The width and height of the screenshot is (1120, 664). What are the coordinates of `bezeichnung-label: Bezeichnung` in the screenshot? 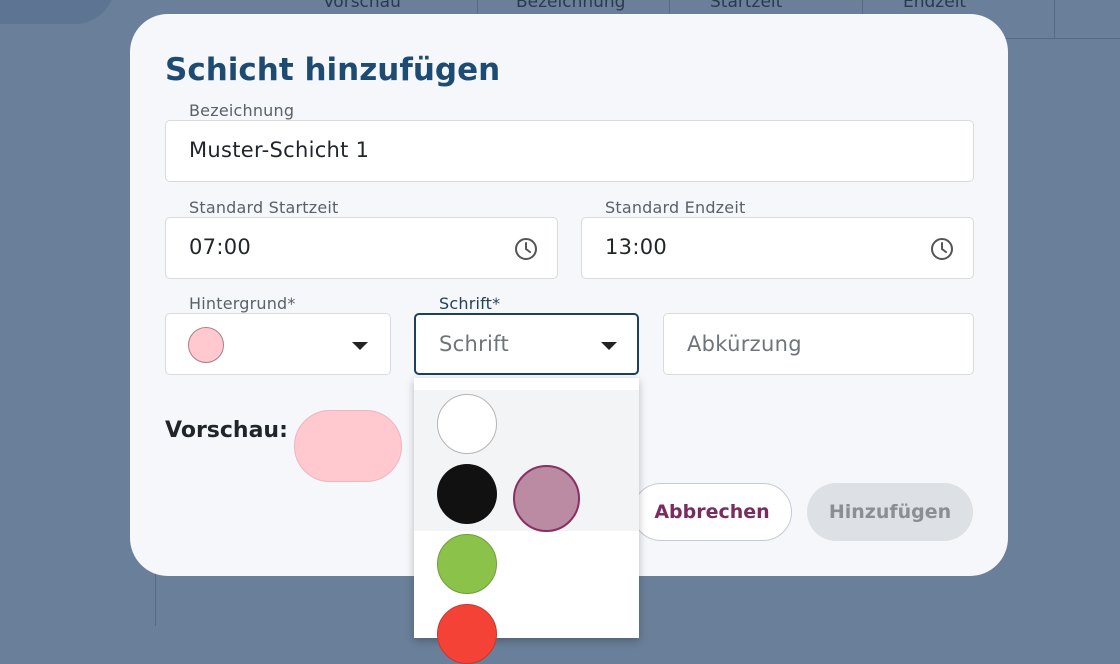 It's located at (242, 110).